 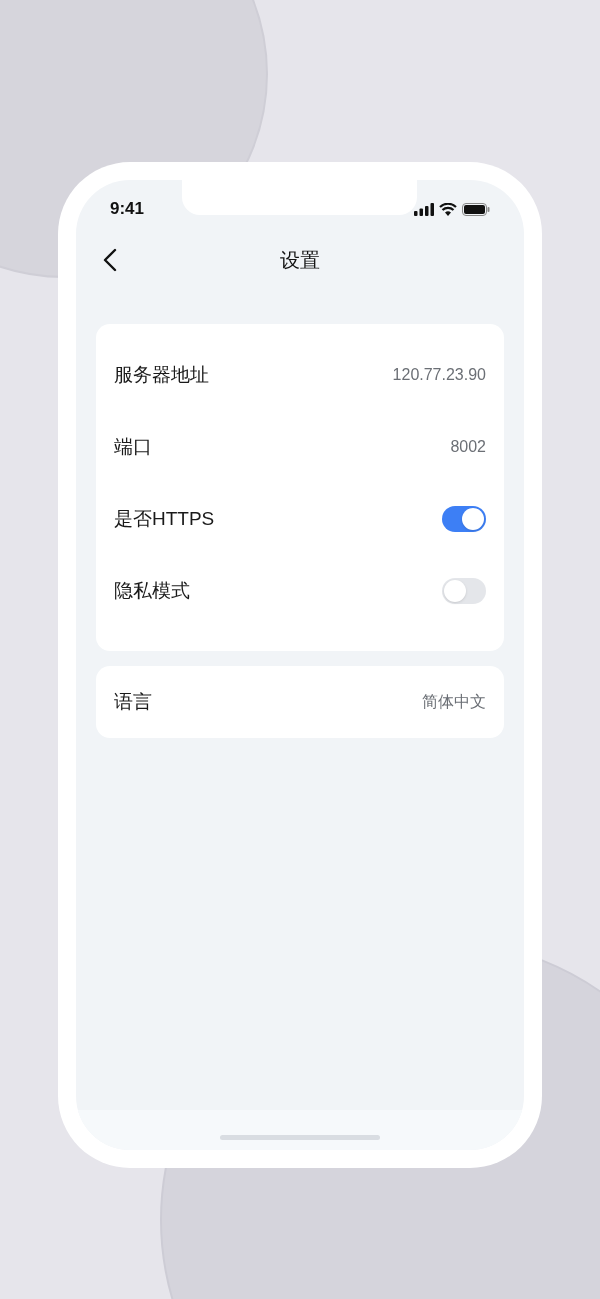 I want to click on setting-value: 8002, so click(x=468, y=447).